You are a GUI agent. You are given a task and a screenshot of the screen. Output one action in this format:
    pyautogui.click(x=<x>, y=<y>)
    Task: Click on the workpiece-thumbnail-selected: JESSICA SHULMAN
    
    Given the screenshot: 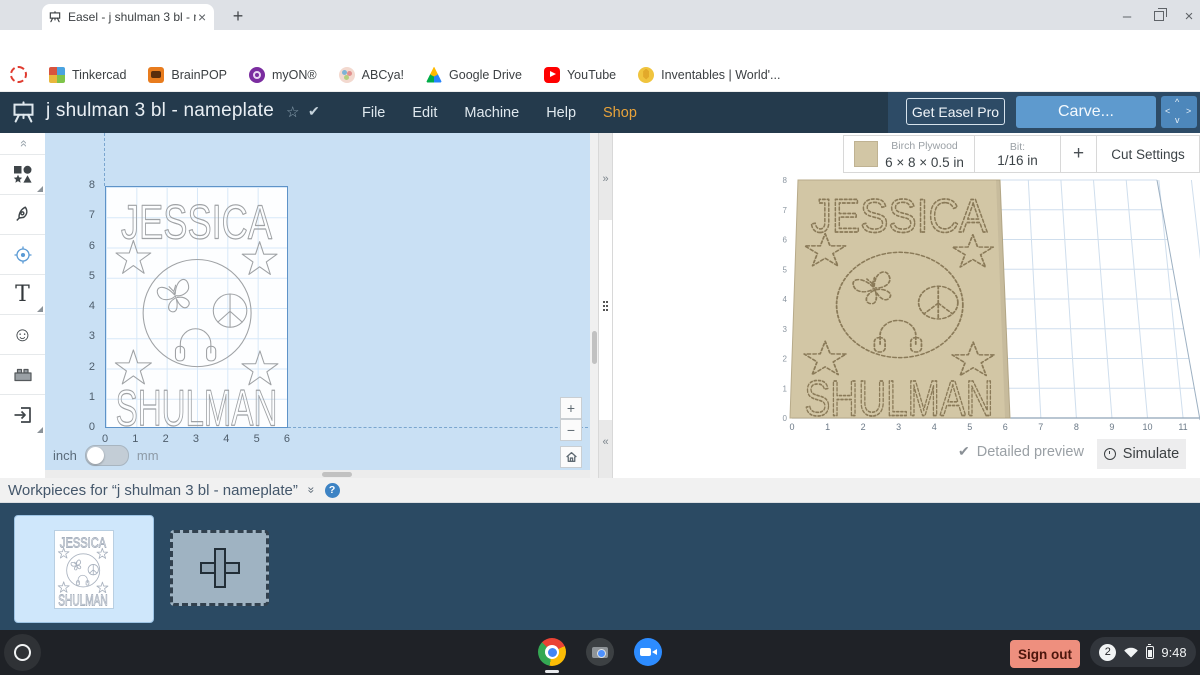 What is the action you would take?
    pyautogui.click(x=84, y=569)
    